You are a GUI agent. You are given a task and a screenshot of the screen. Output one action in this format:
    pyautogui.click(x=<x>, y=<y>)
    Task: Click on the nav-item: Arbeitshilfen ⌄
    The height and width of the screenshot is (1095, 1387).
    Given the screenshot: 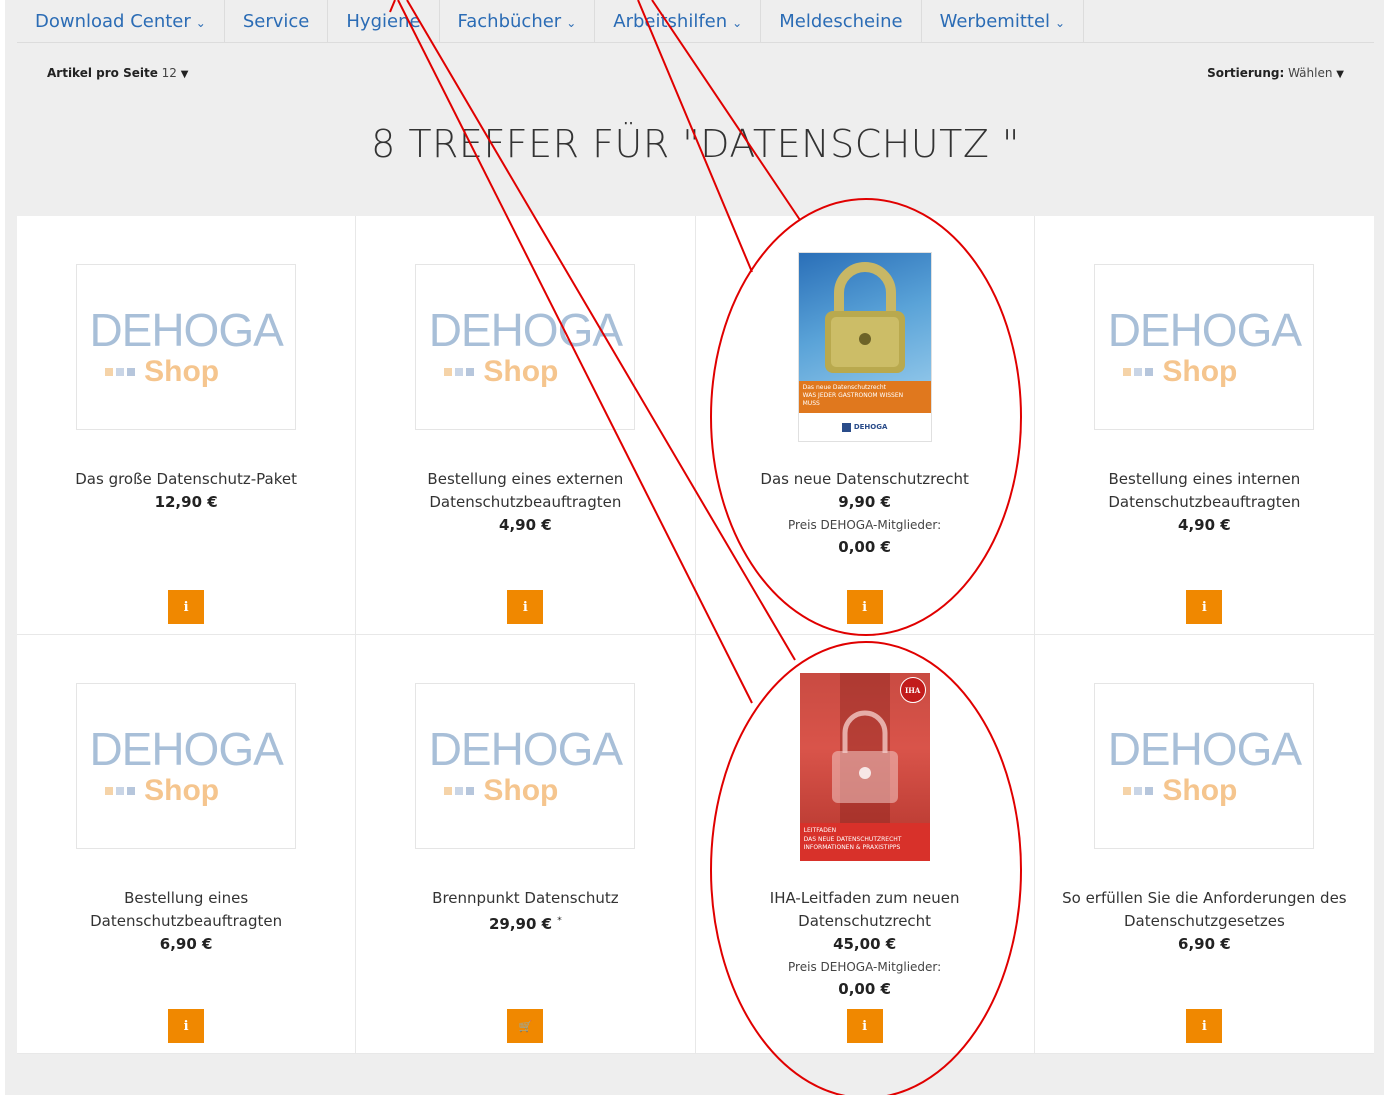 What is the action you would take?
    pyautogui.click(x=678, y=21)
    